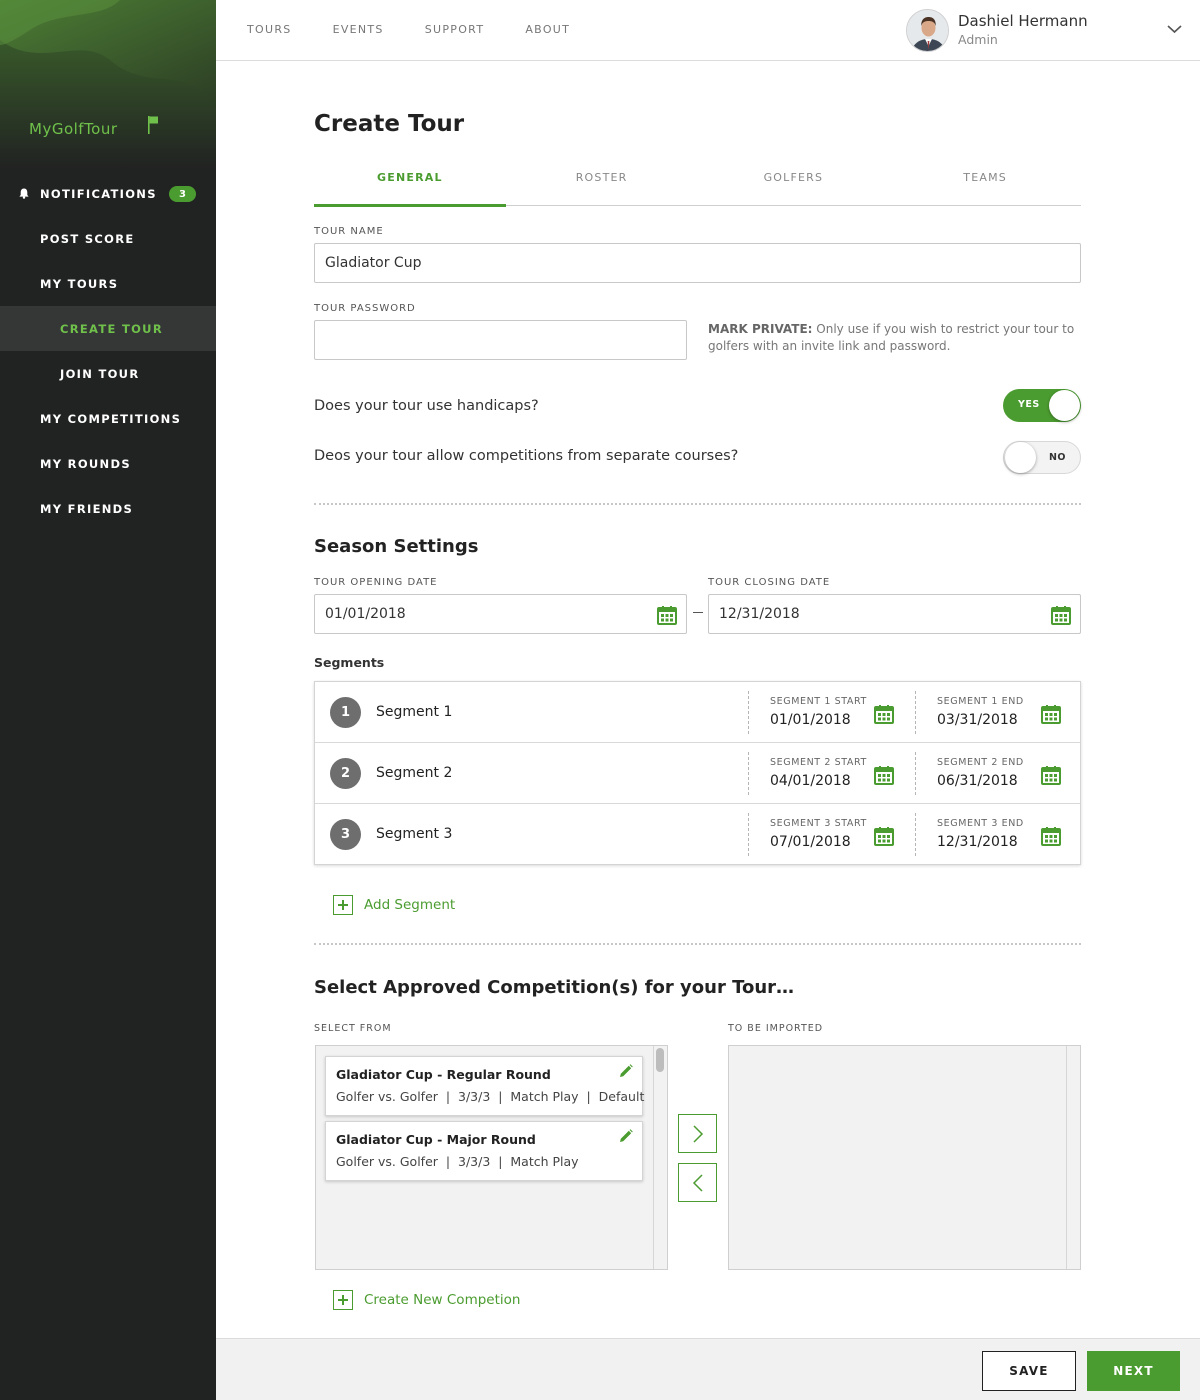  Describe the element at coordinates (426, 406) in the screenshot. I see `handicaps-question: Does your tour use handicaps?` at that location.